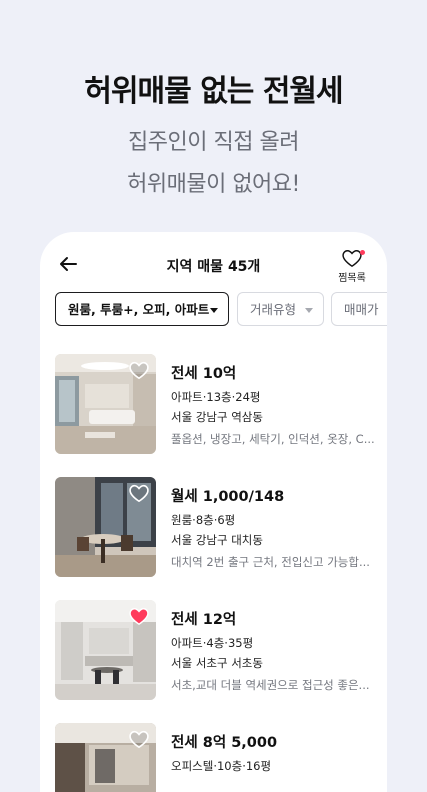  What do you see at coordinates (213, 262) in the screenshot?
I see `top-bar: 지역 매물 45개 찜목록` at bounding box center [213, 262].